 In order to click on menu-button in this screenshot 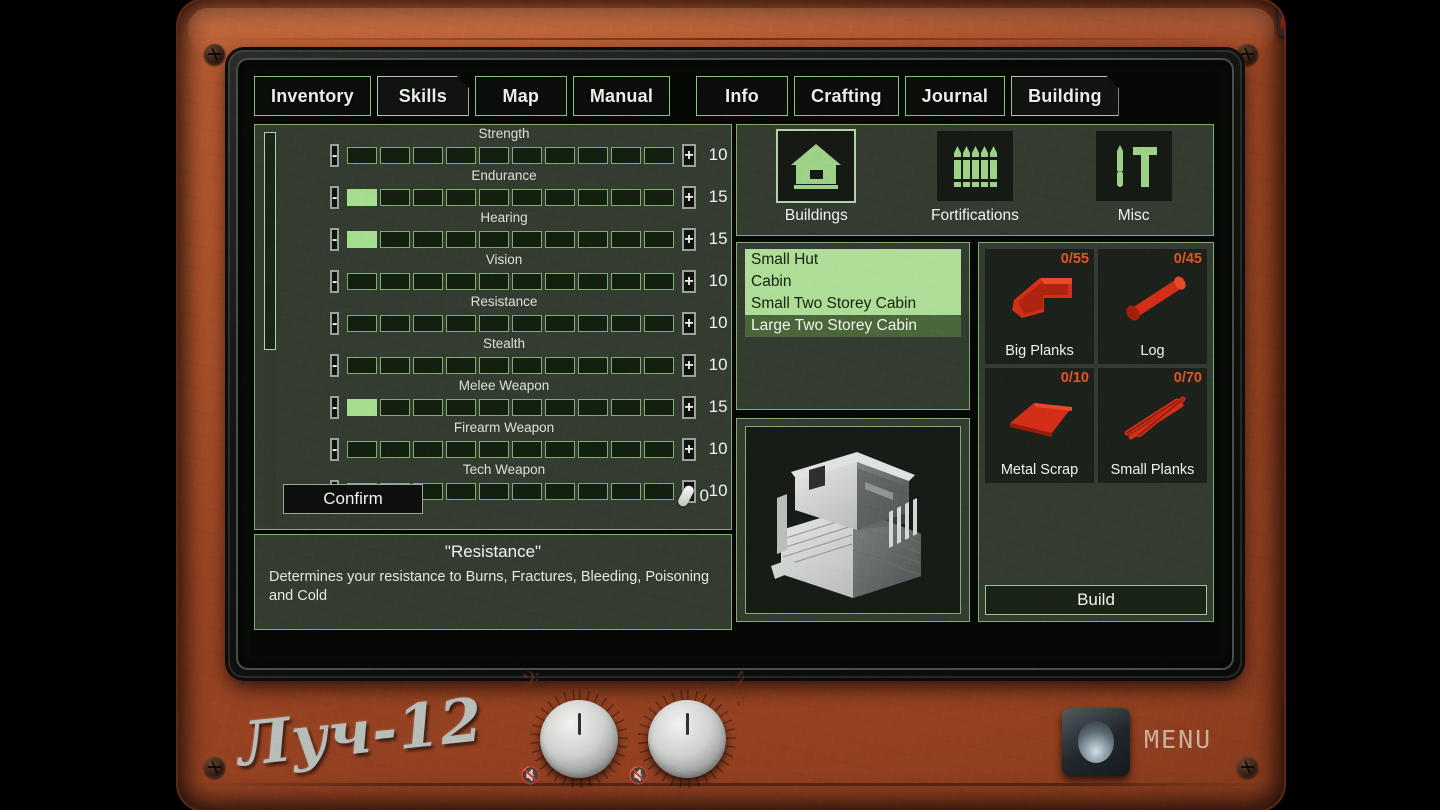, I will do `click(1096, 742)`.